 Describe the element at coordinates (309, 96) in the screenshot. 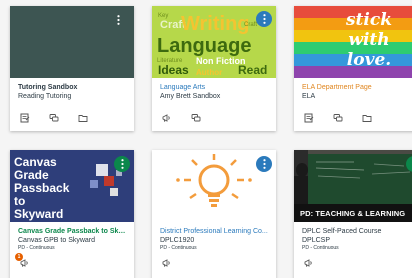

I see `course-code: ELA` at that location.